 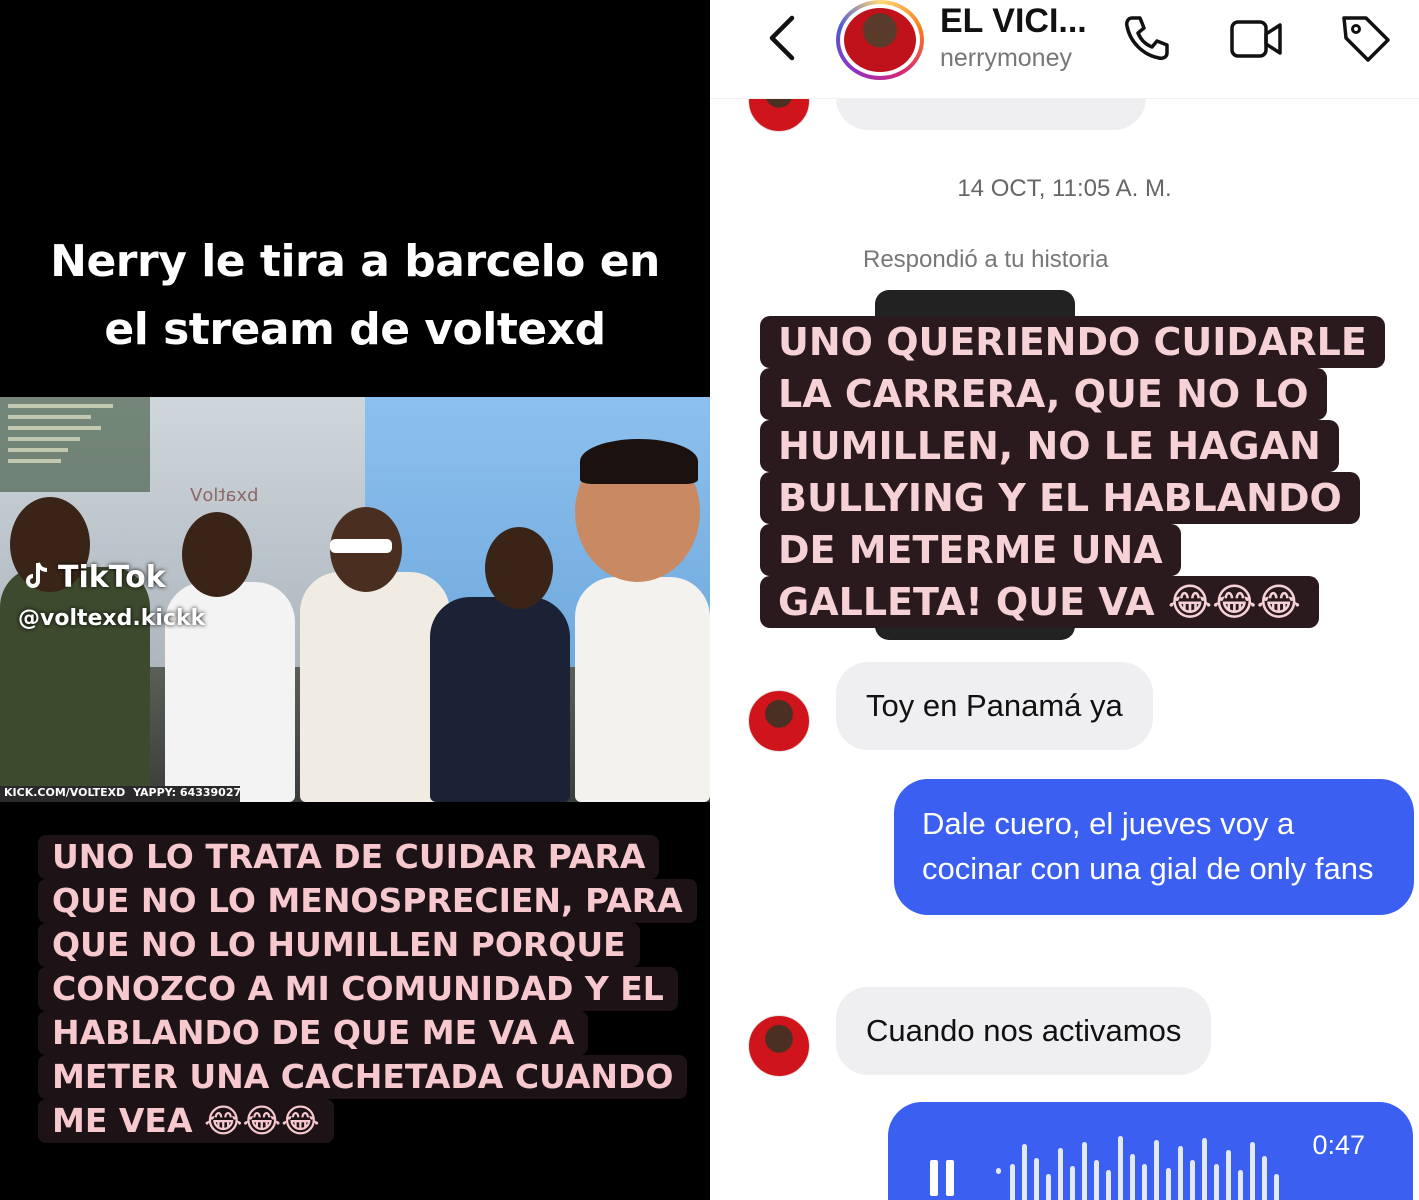 I want to click on contact-avatar-story-ring, so click(x=880, y=40).